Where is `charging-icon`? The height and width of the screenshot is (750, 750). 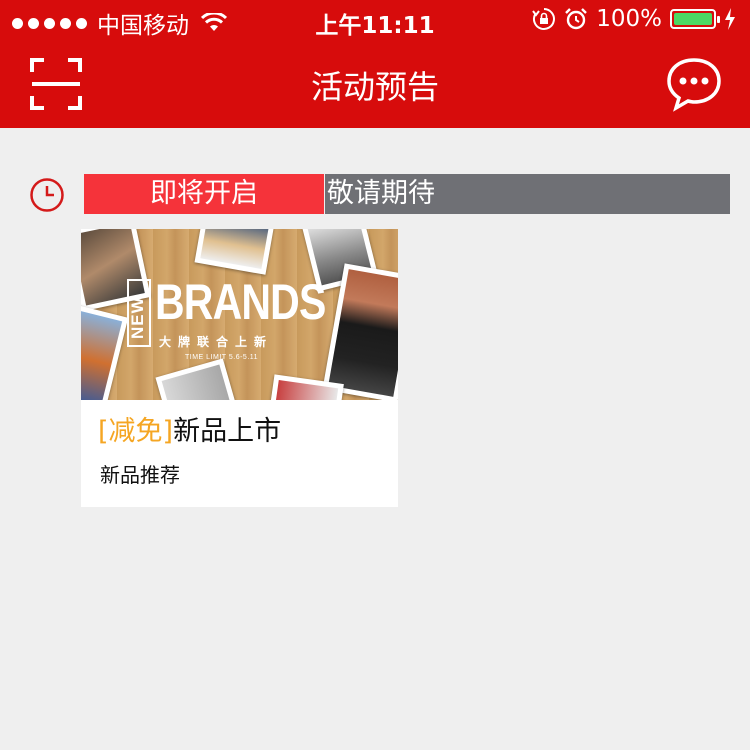
charging-icon is located at coordinates (730, 19).